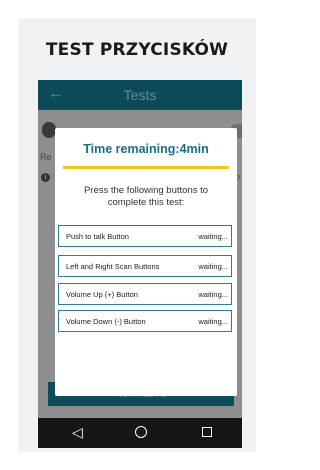 The height and width of the screenshot is (470, 320). What do you see at coordinates (146, 149) in the screenshot?
I see `dialog-title: Time remaining:4min` at bounding box center [146, 149].